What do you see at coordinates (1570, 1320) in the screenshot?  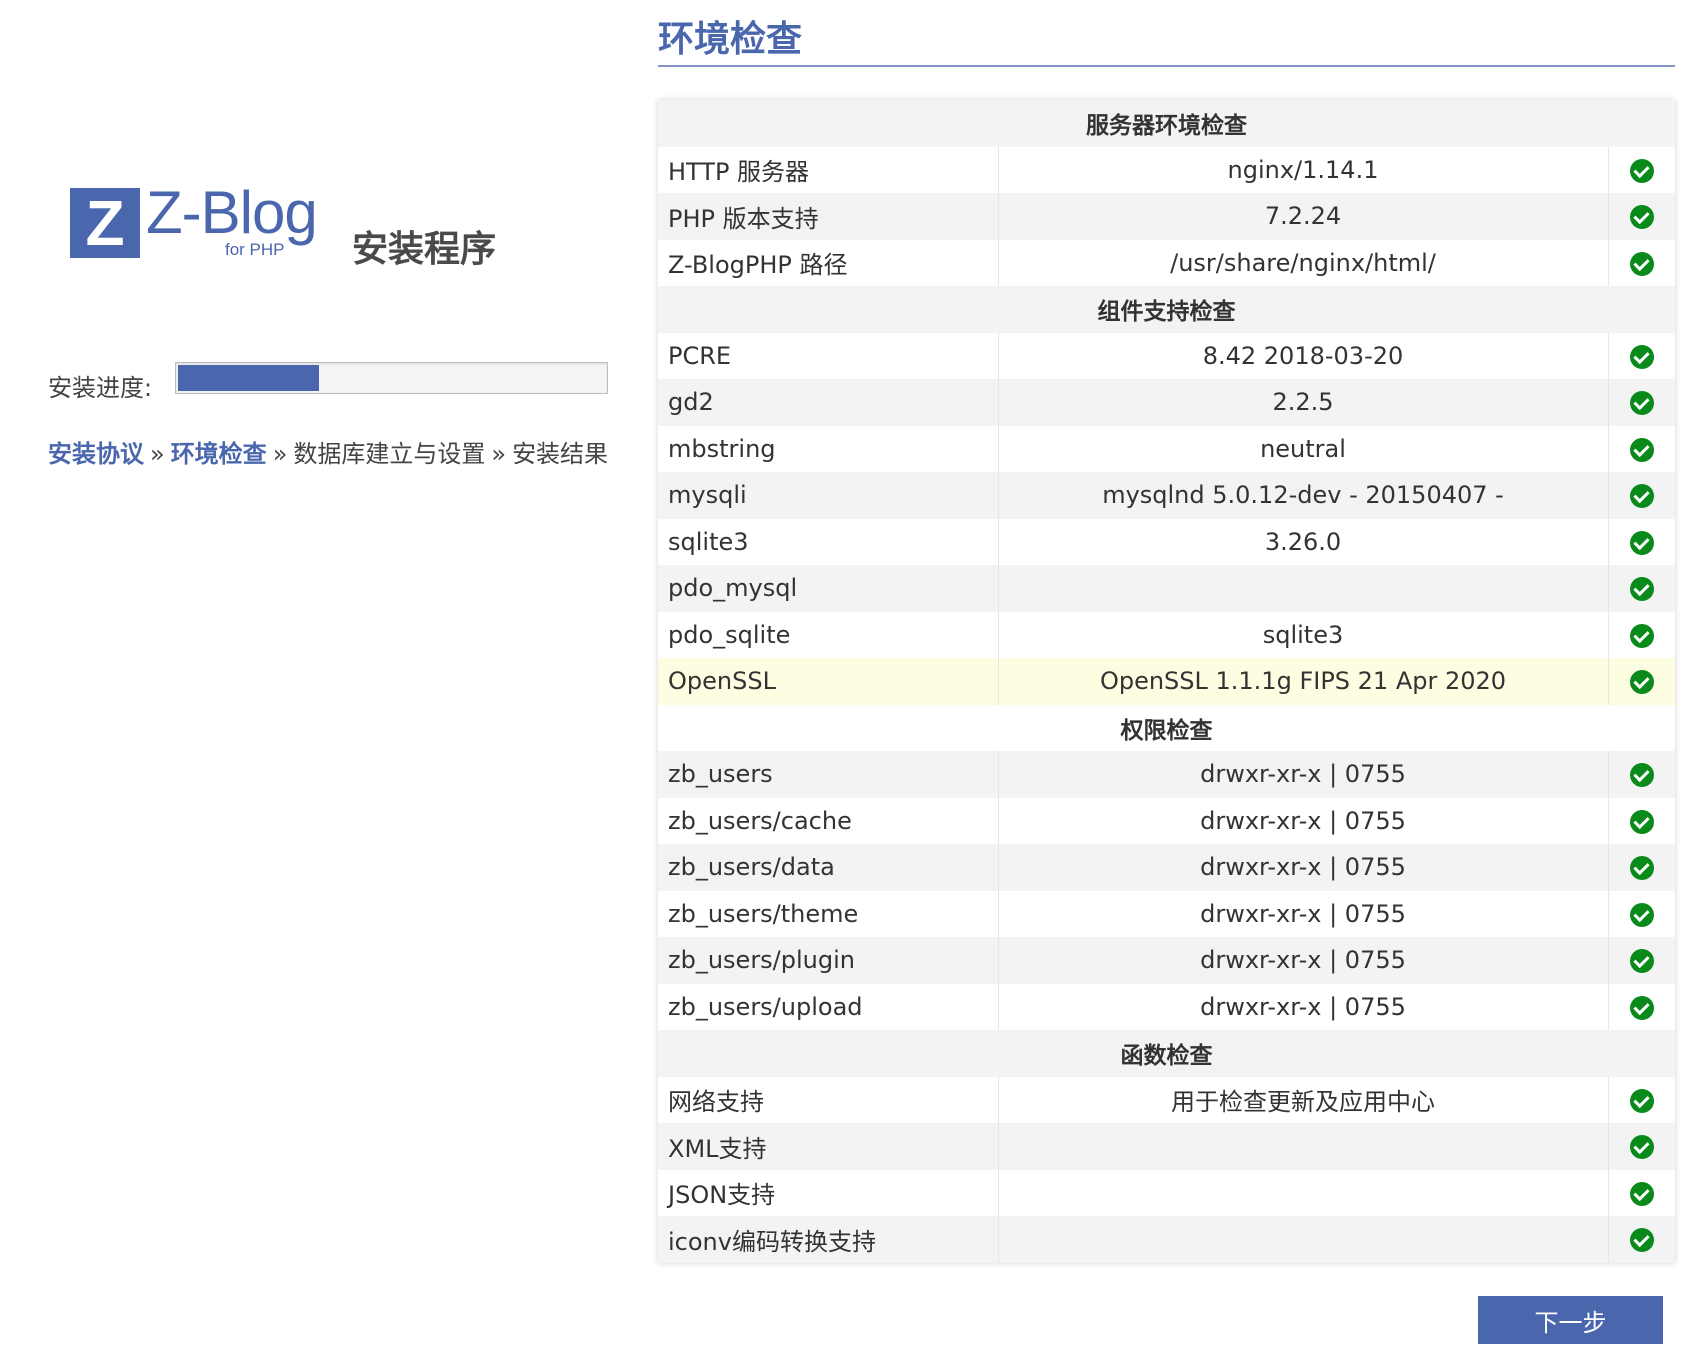 I see `next-step-button: 下一步` at bounding box center [1570, 1320].